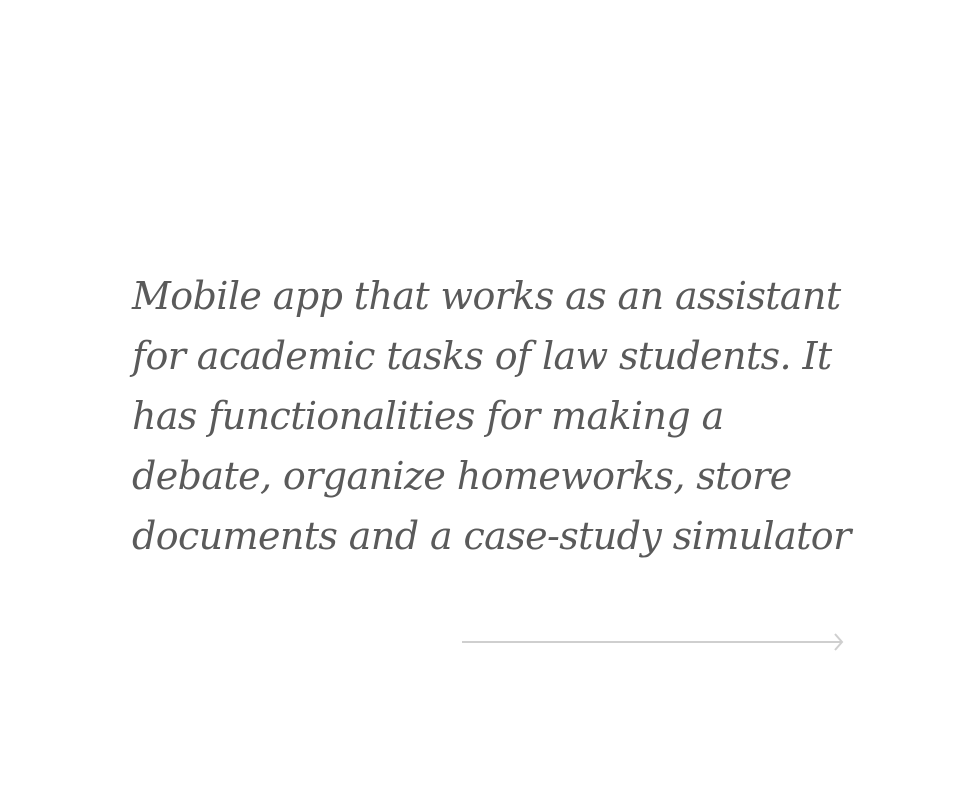  I want to click on arrow-right-icon, so click(653, 642).